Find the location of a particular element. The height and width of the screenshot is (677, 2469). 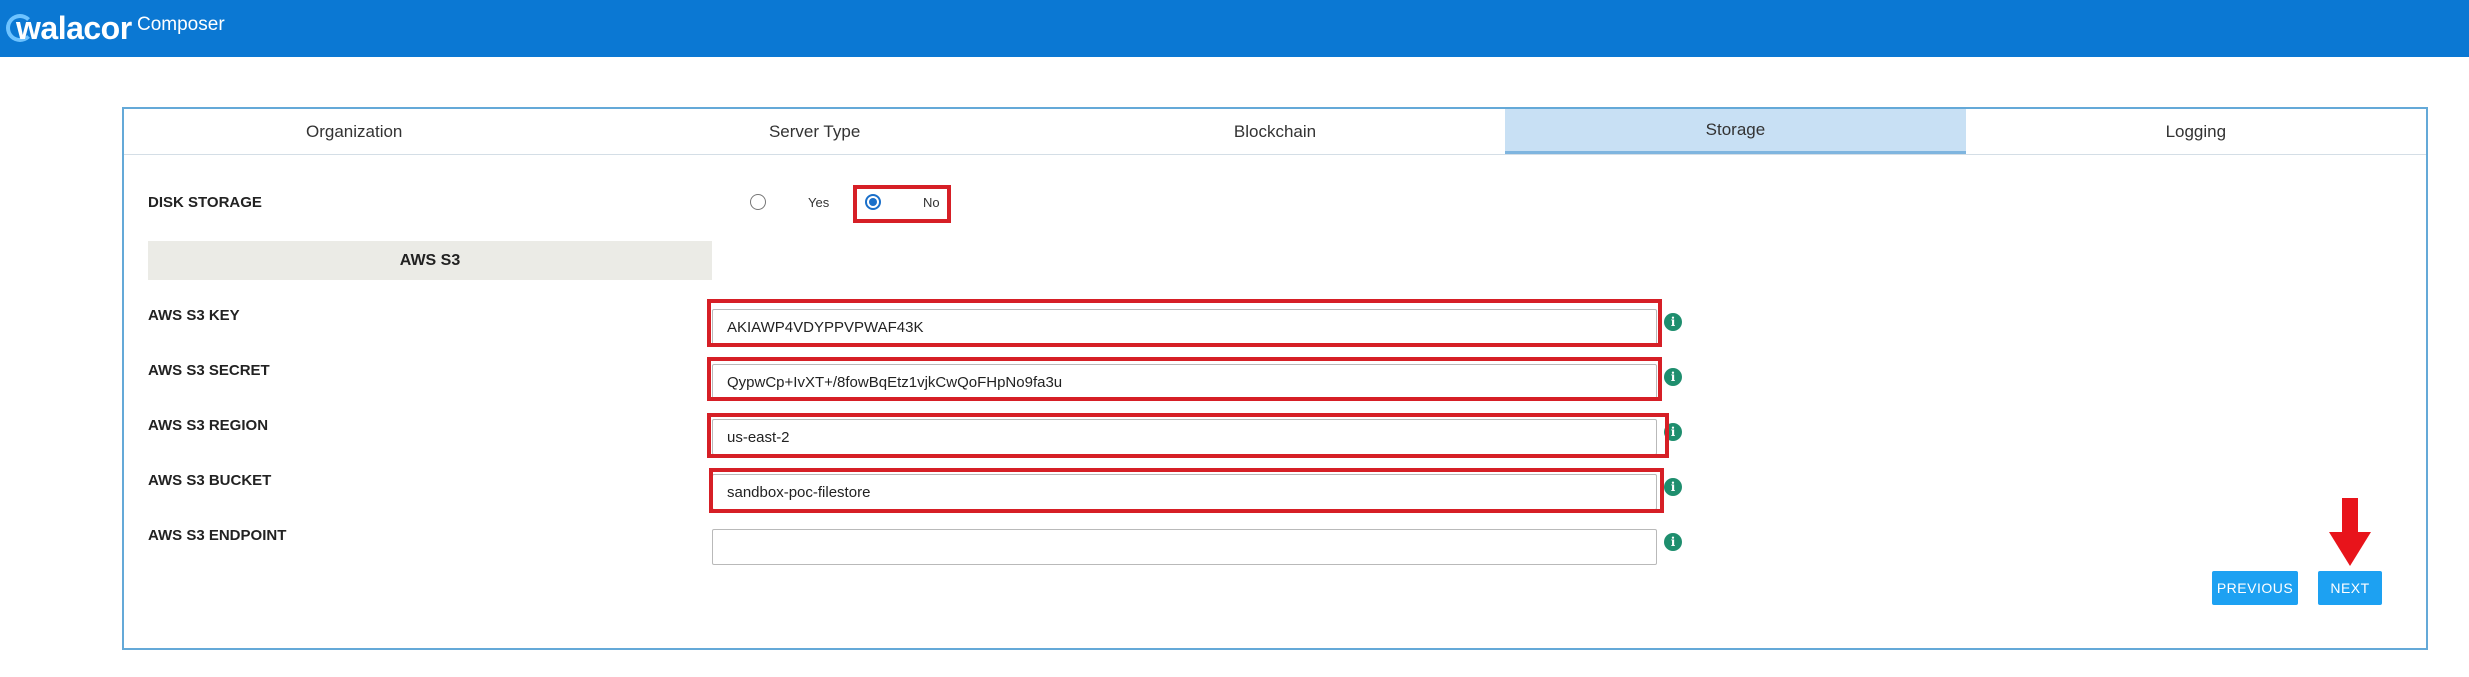

app-name: Composer is located at coordinates (181, 24).